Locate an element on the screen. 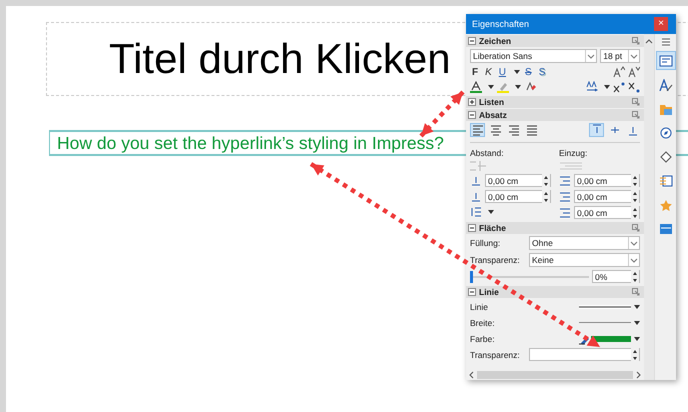 This screenshot has height=412, width=688. section-title: Zeichen is located at coordinates (495, 41).